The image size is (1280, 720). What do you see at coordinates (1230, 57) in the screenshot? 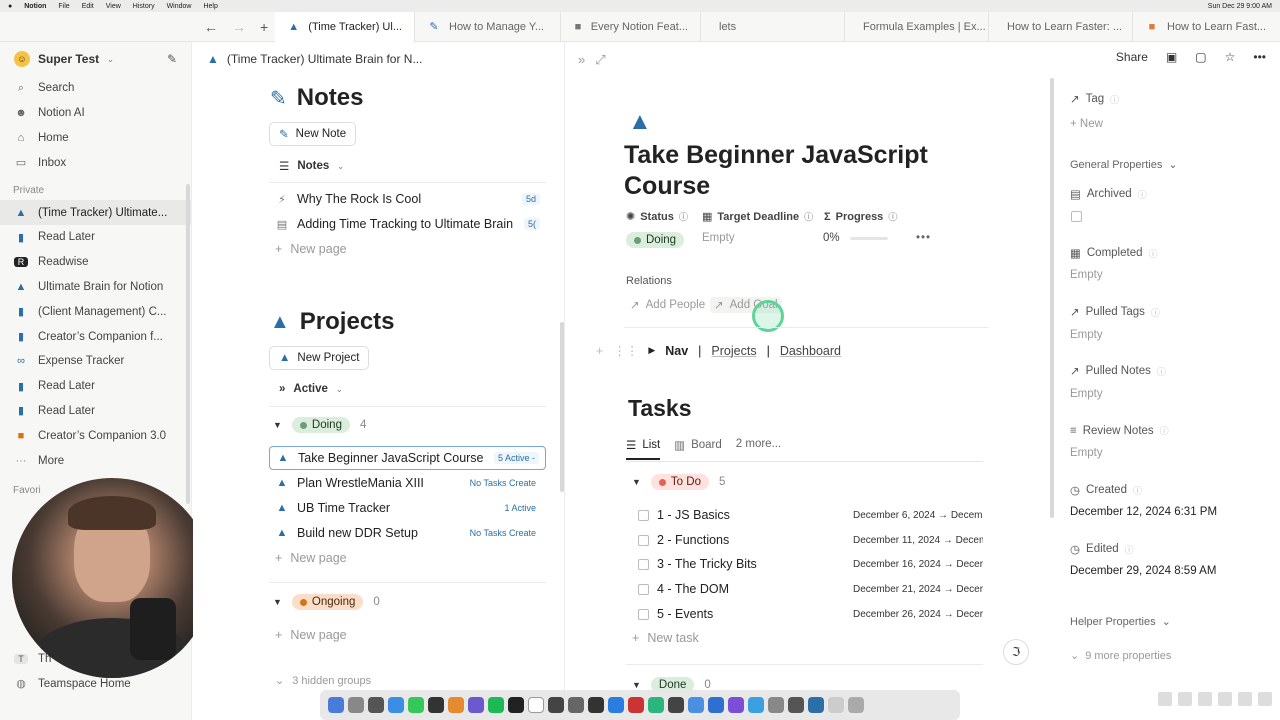
I see `star-icon: ☆` at bounding box center [1230, 57].